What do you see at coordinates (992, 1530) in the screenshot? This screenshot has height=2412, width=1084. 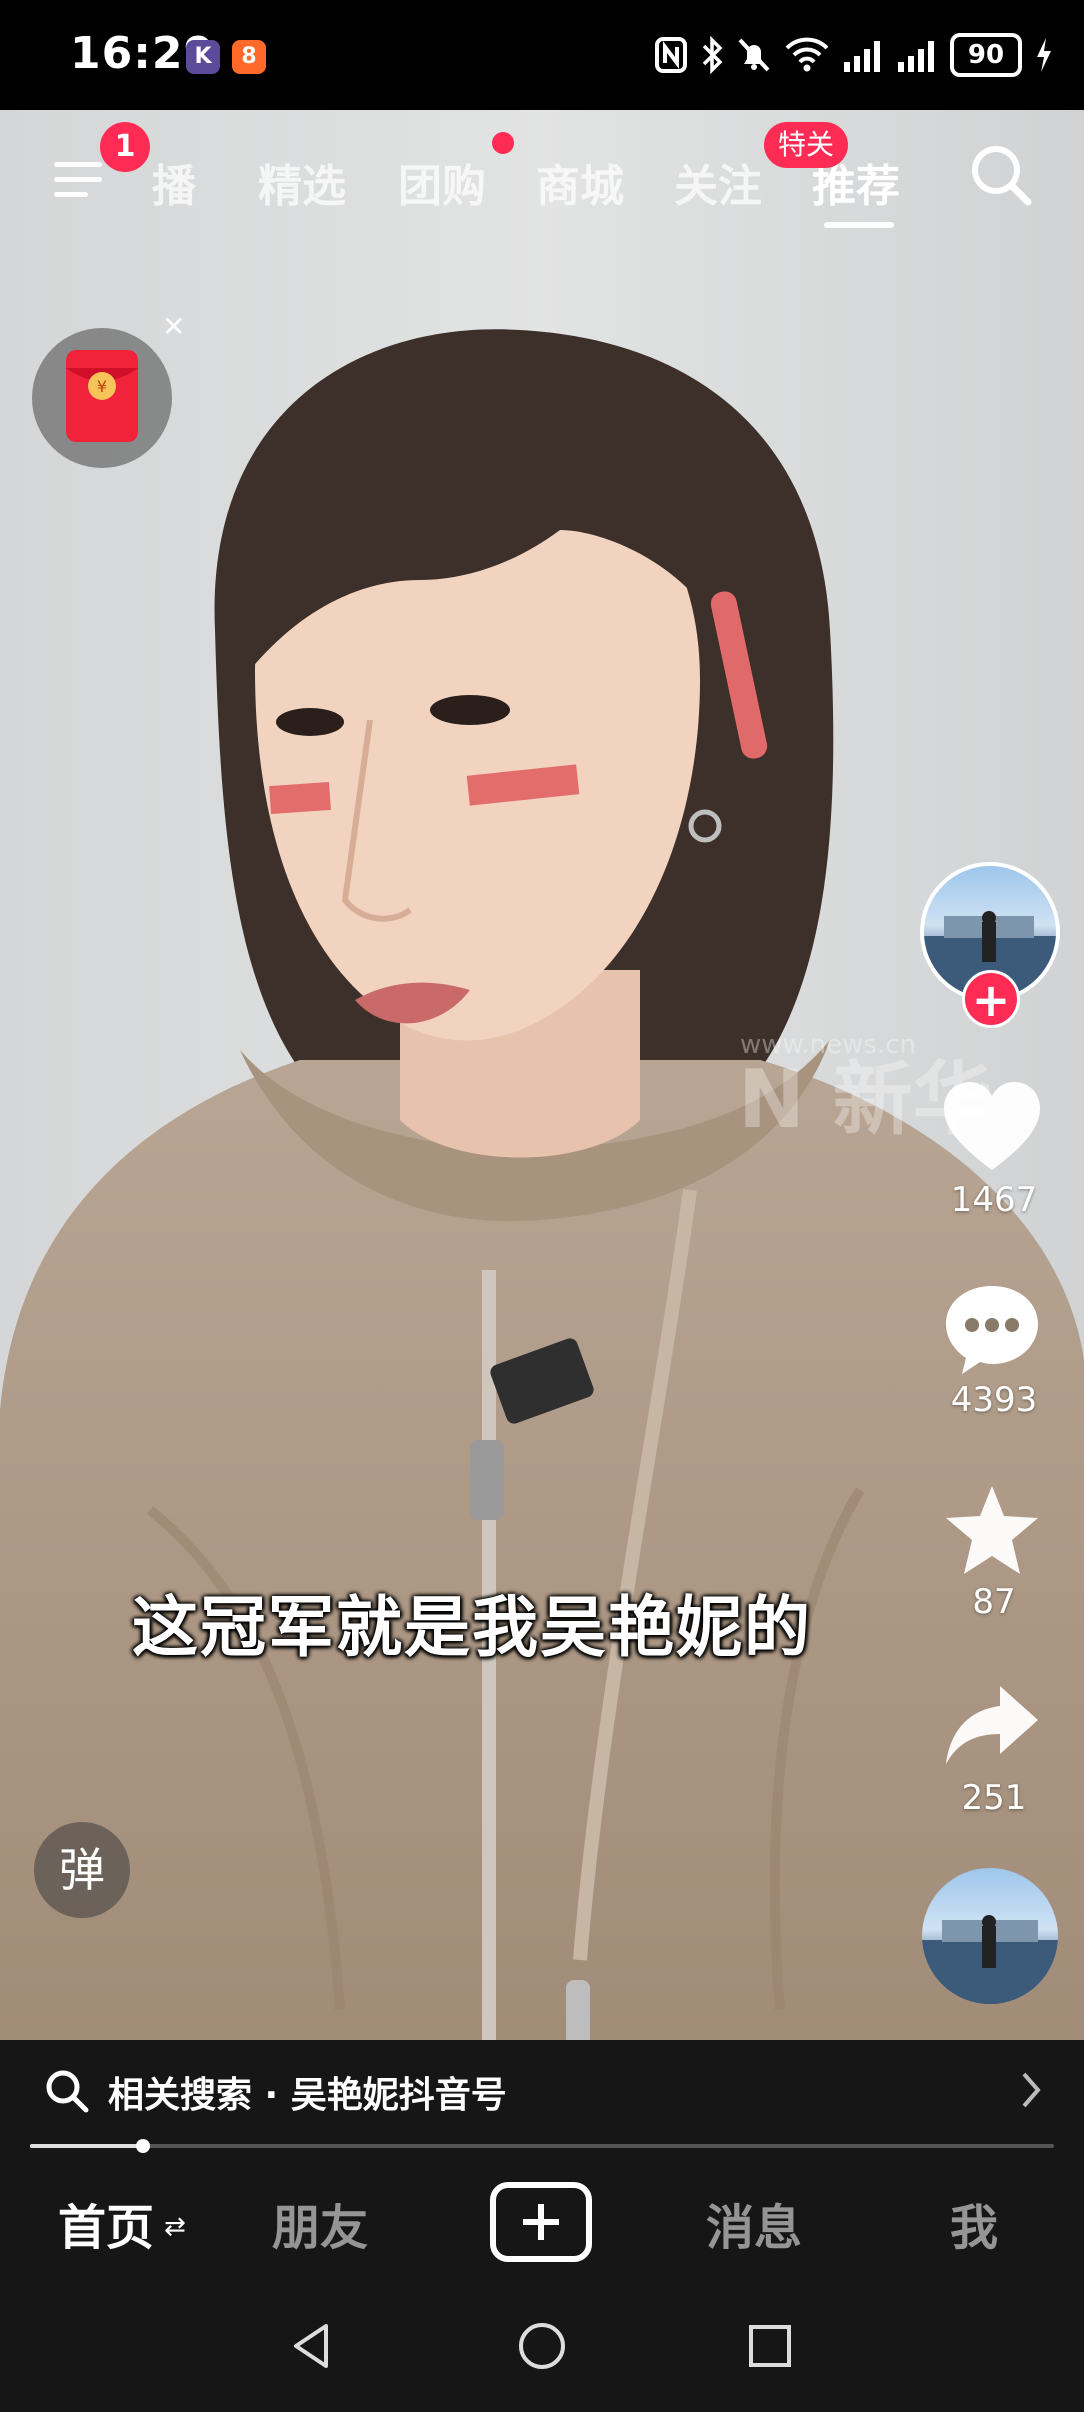 I see `star-icon` at bounding box center [992, 1530].